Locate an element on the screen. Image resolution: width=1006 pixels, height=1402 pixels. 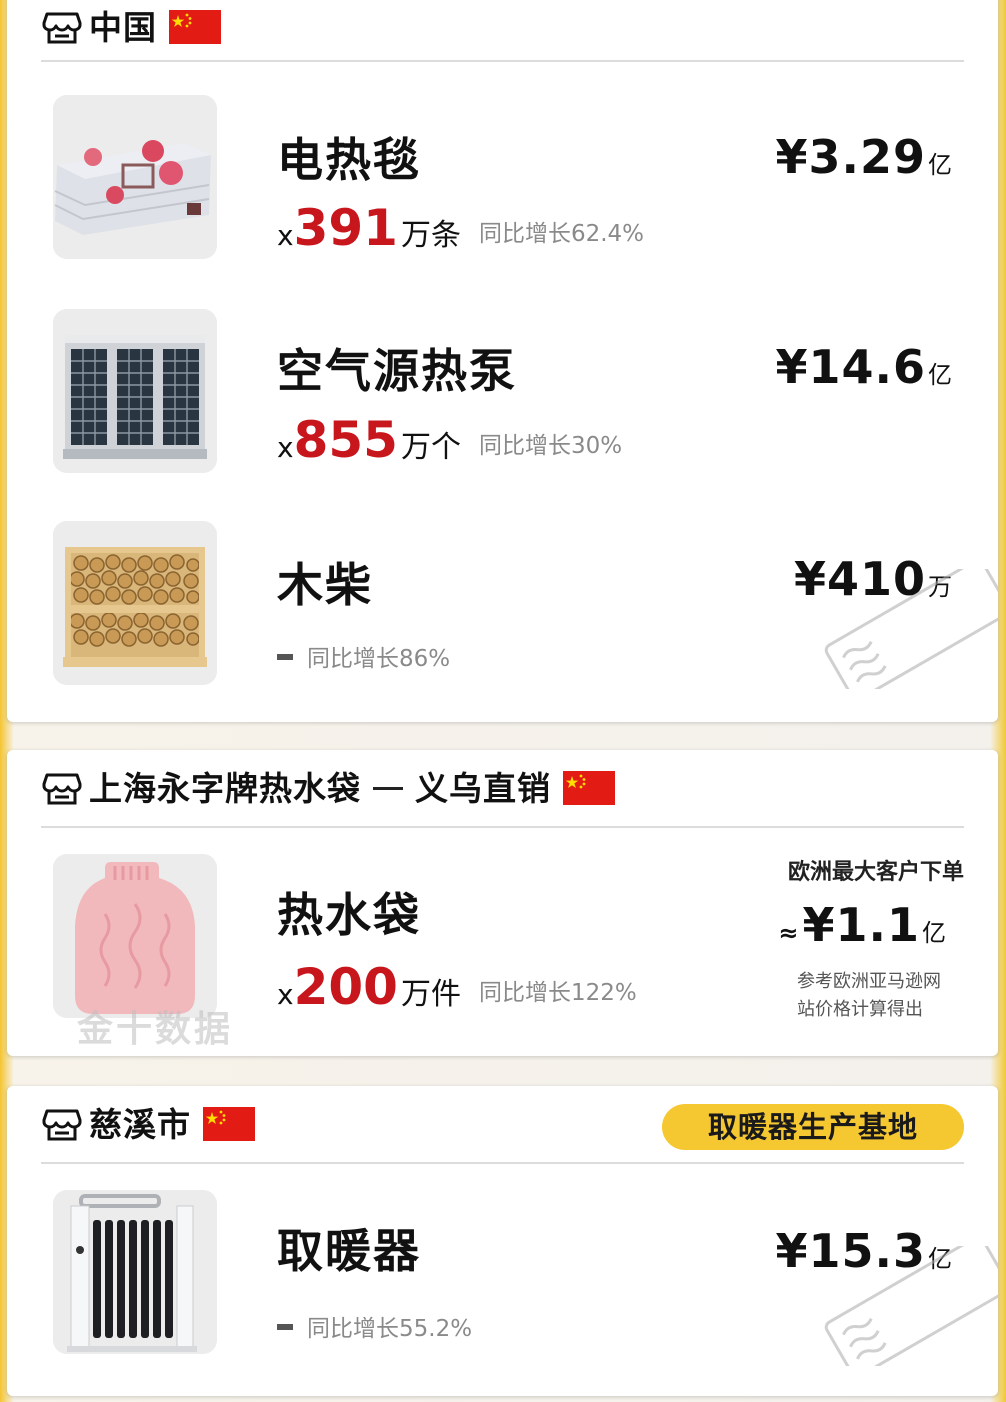
product-growth-row: 同比增长86% is located at coordinates (363, 659).